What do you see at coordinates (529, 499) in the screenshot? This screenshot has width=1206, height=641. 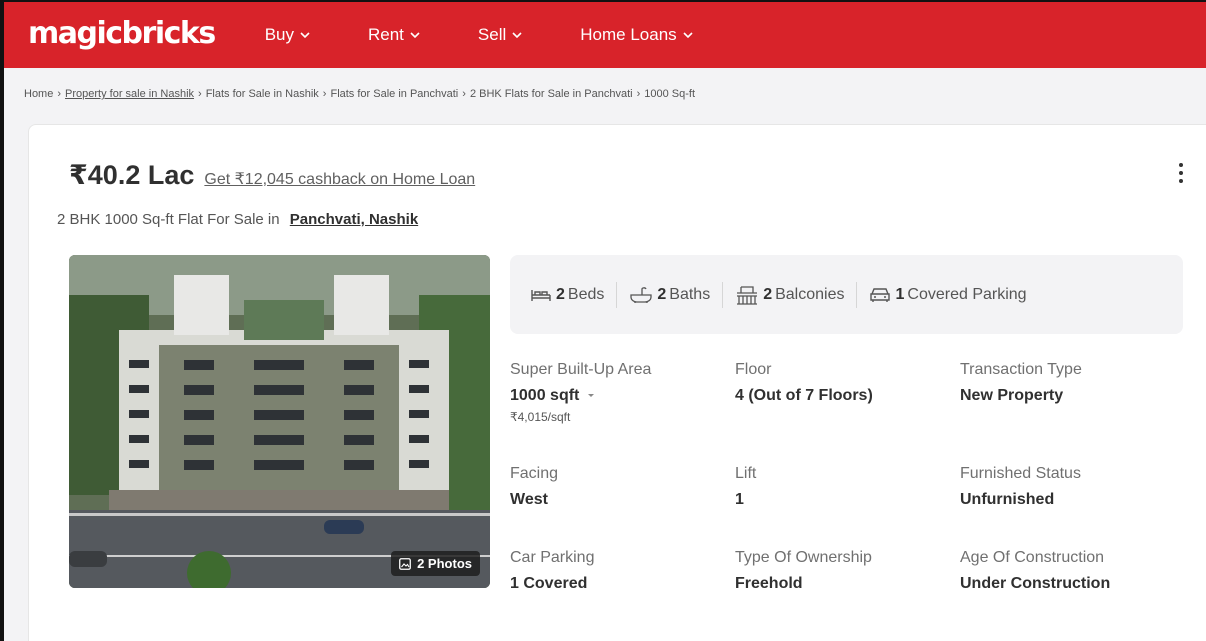 I see `spec-value: West` at bounding box center [529, 499].